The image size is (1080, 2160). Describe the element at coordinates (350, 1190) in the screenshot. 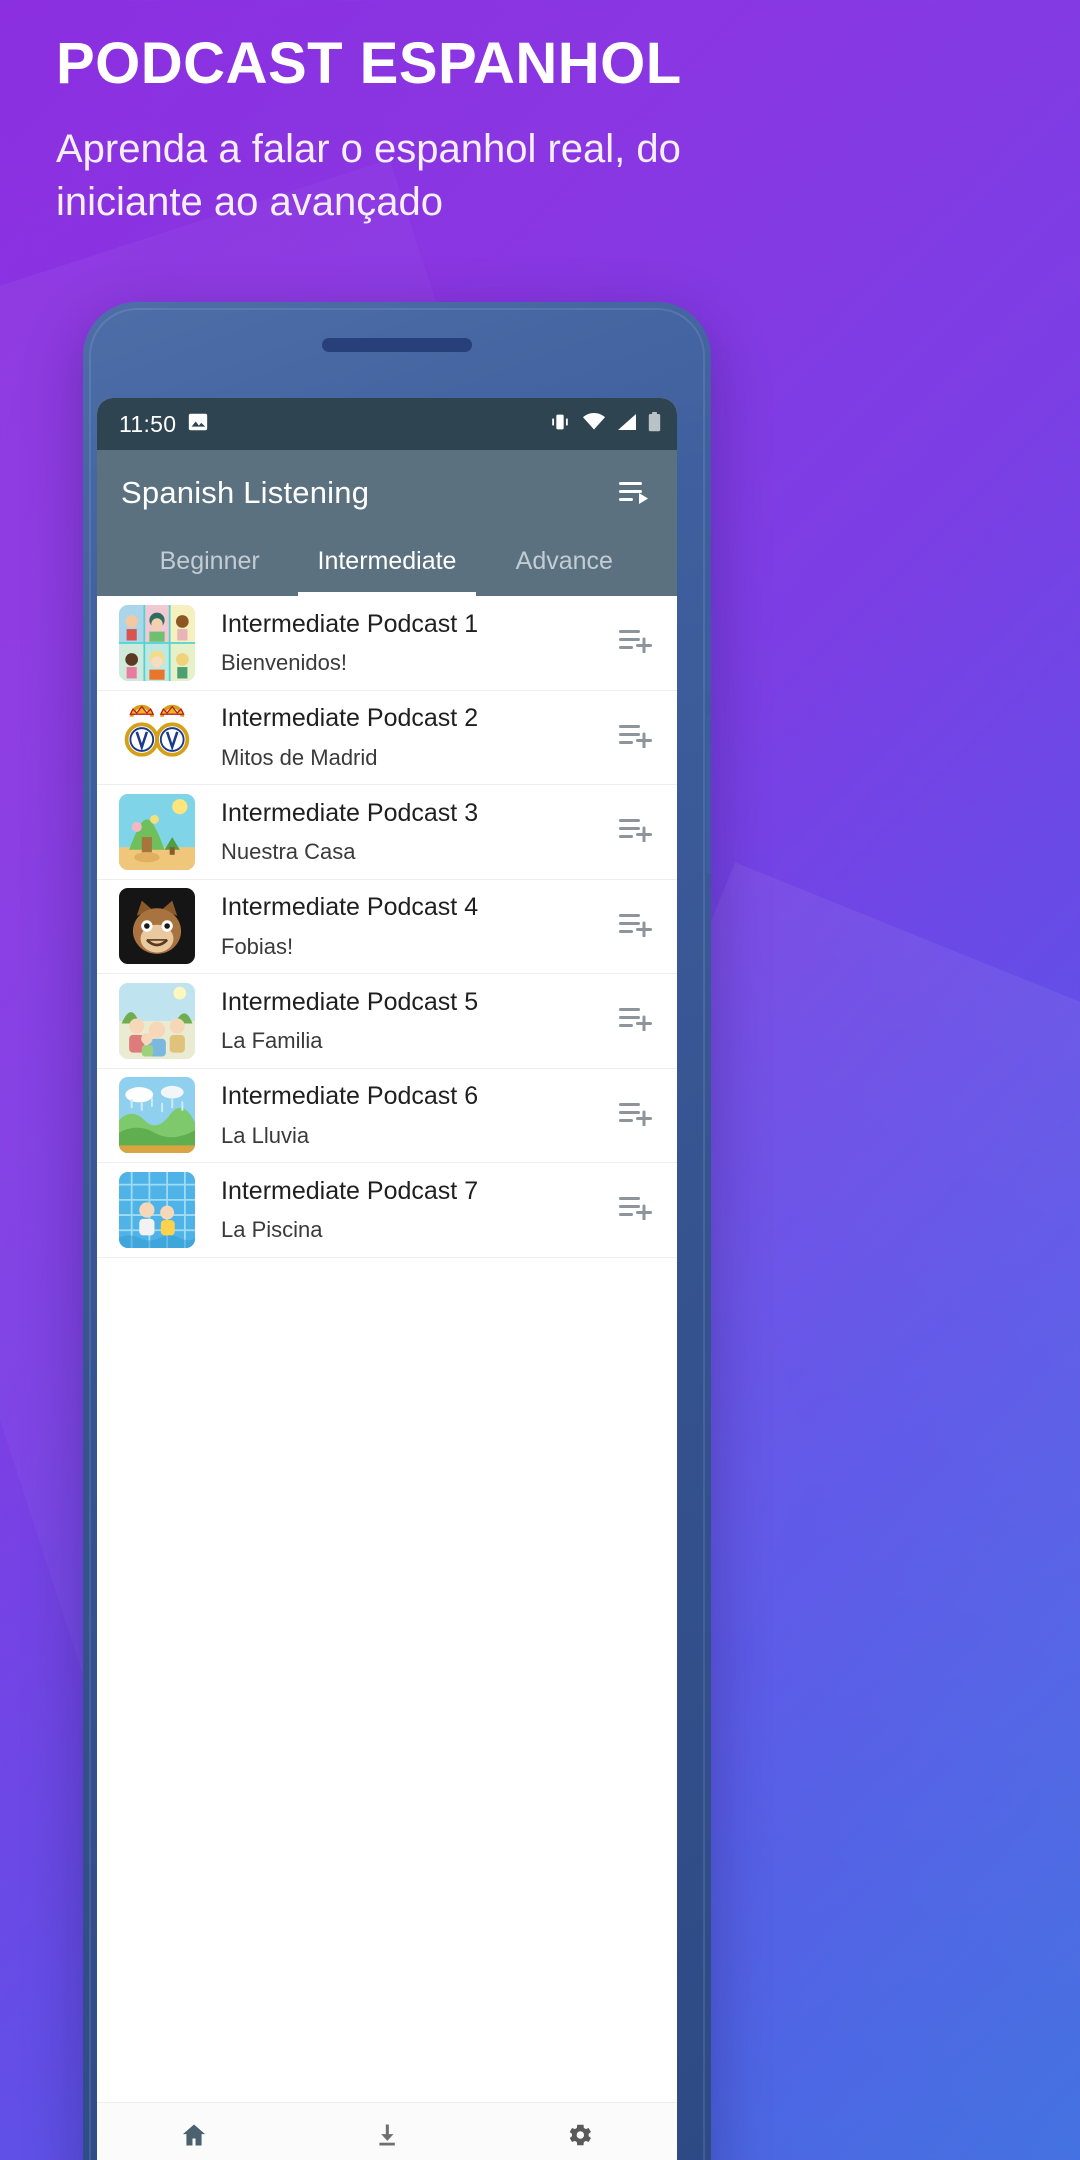

I see `list-item-title: Intermediate Podcast 7` at that location.